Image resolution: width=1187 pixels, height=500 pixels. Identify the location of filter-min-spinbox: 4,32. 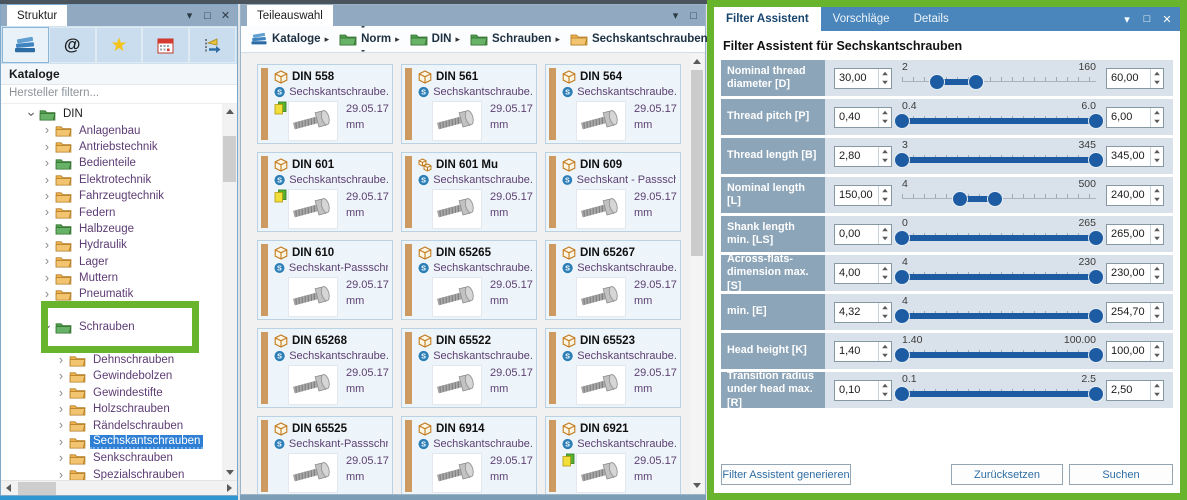
(863, 312).